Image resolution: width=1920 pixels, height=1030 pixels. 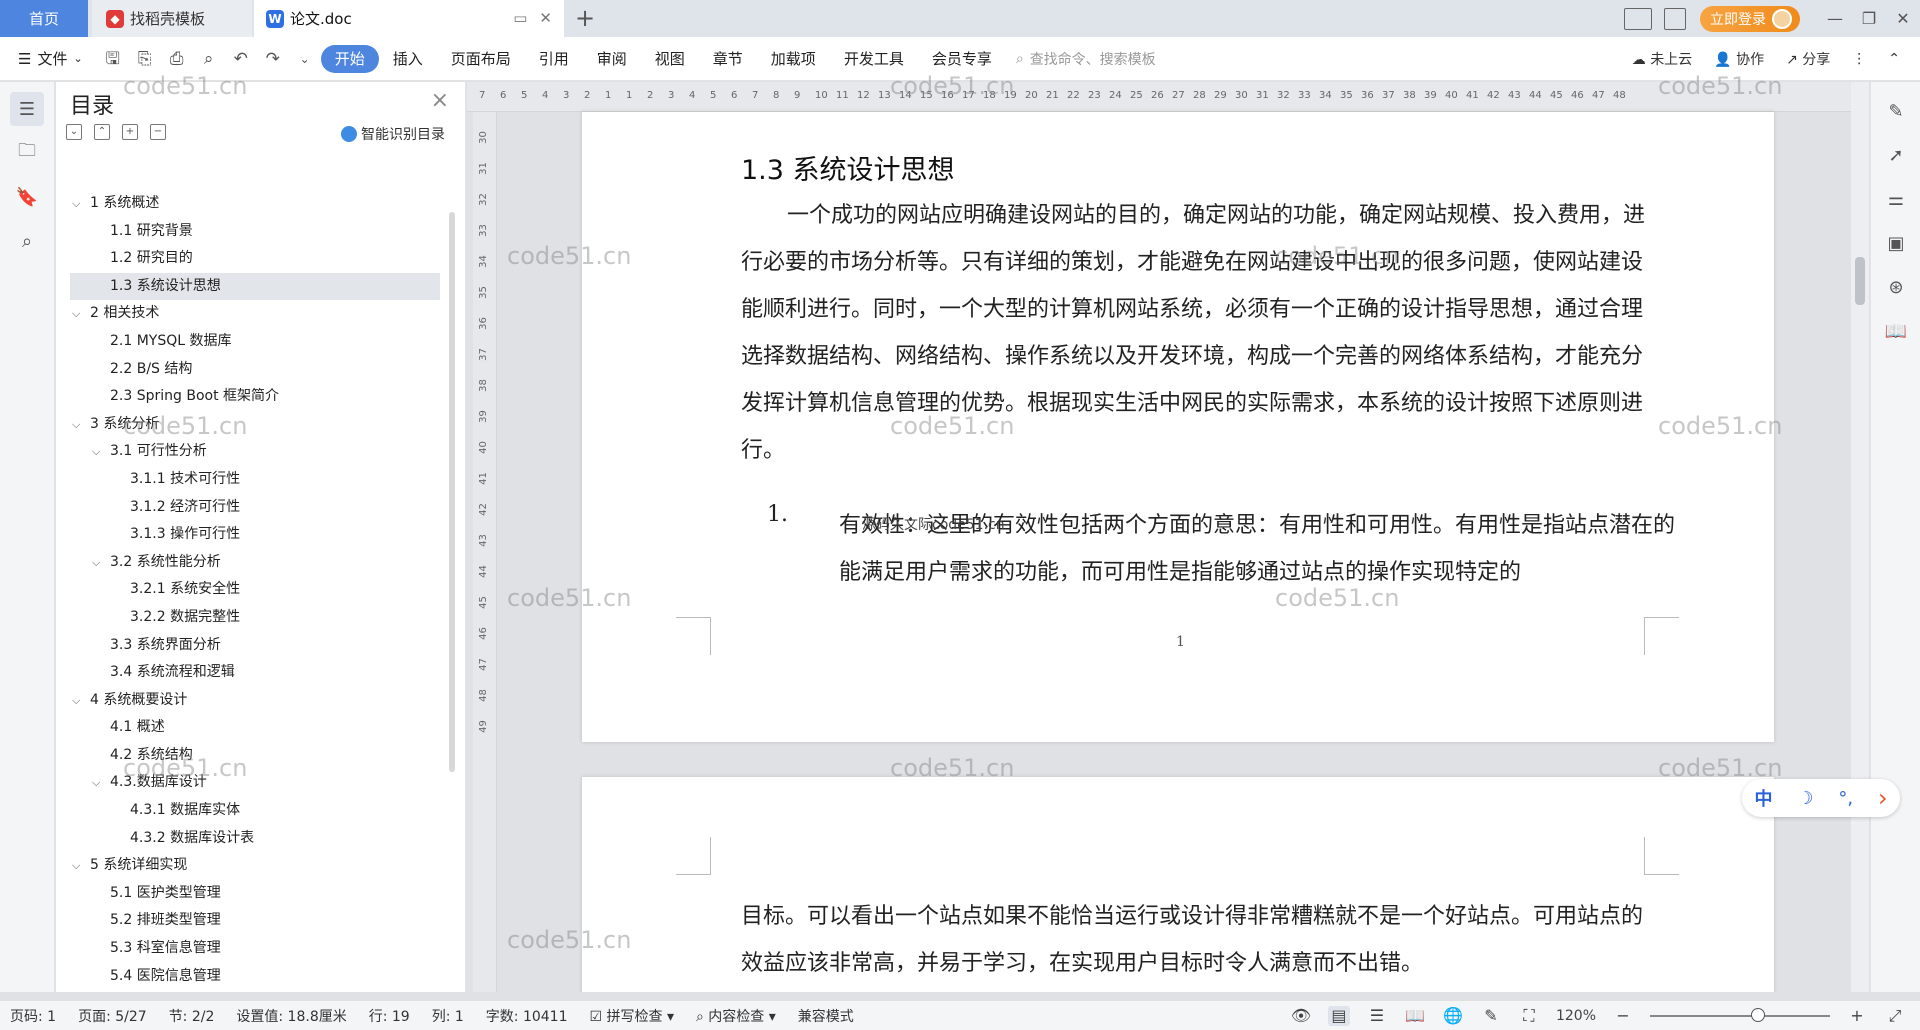 I want to click on close-icon: ×, so click(x=440, y=100).